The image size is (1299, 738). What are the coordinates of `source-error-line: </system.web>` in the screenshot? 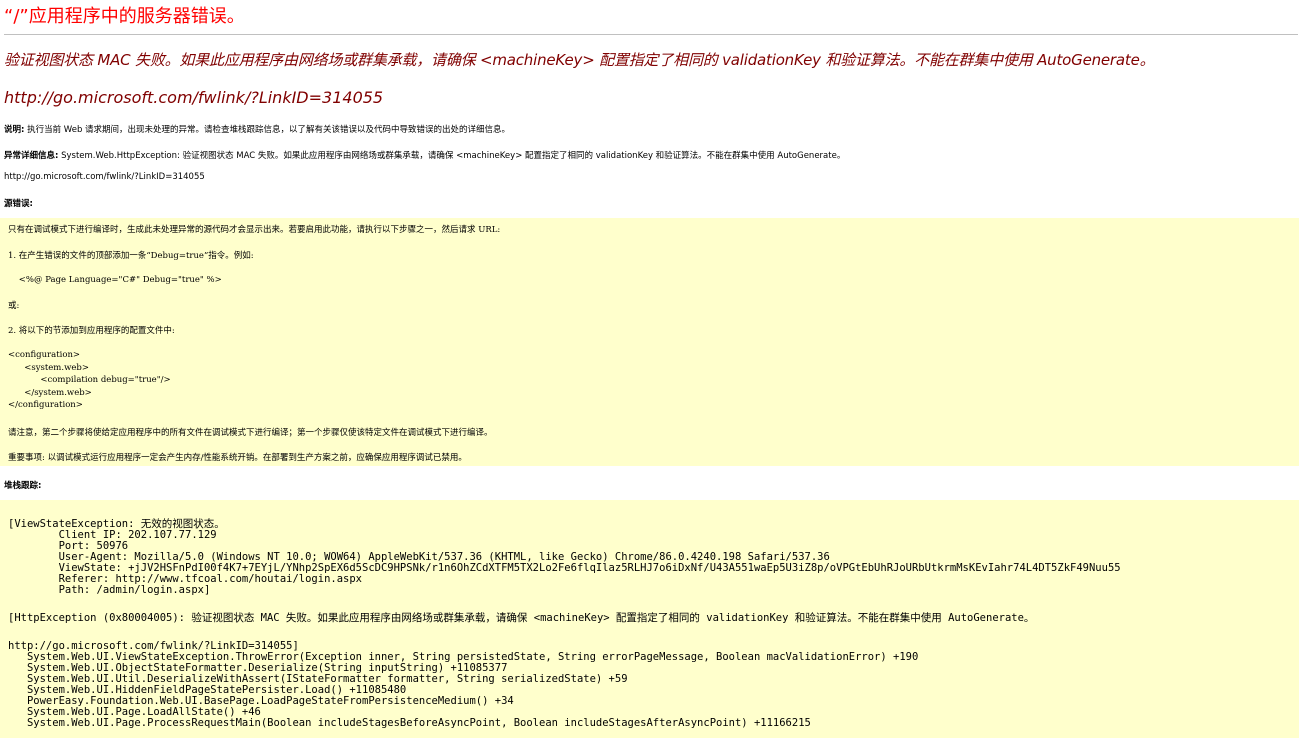 It's located at (50, 393).